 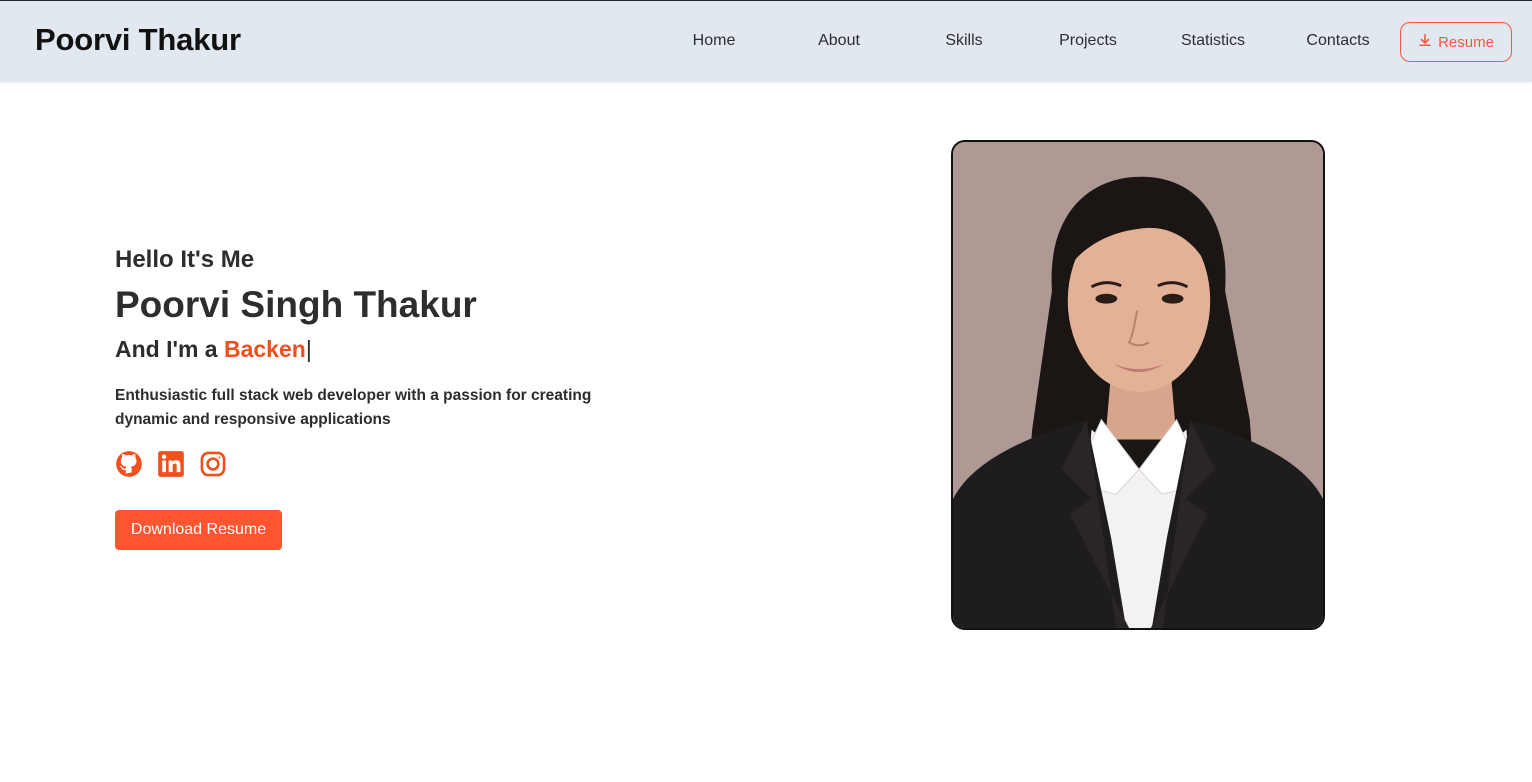 I want to click on resume-button-label: Resume, so click(x=1466, y=42).